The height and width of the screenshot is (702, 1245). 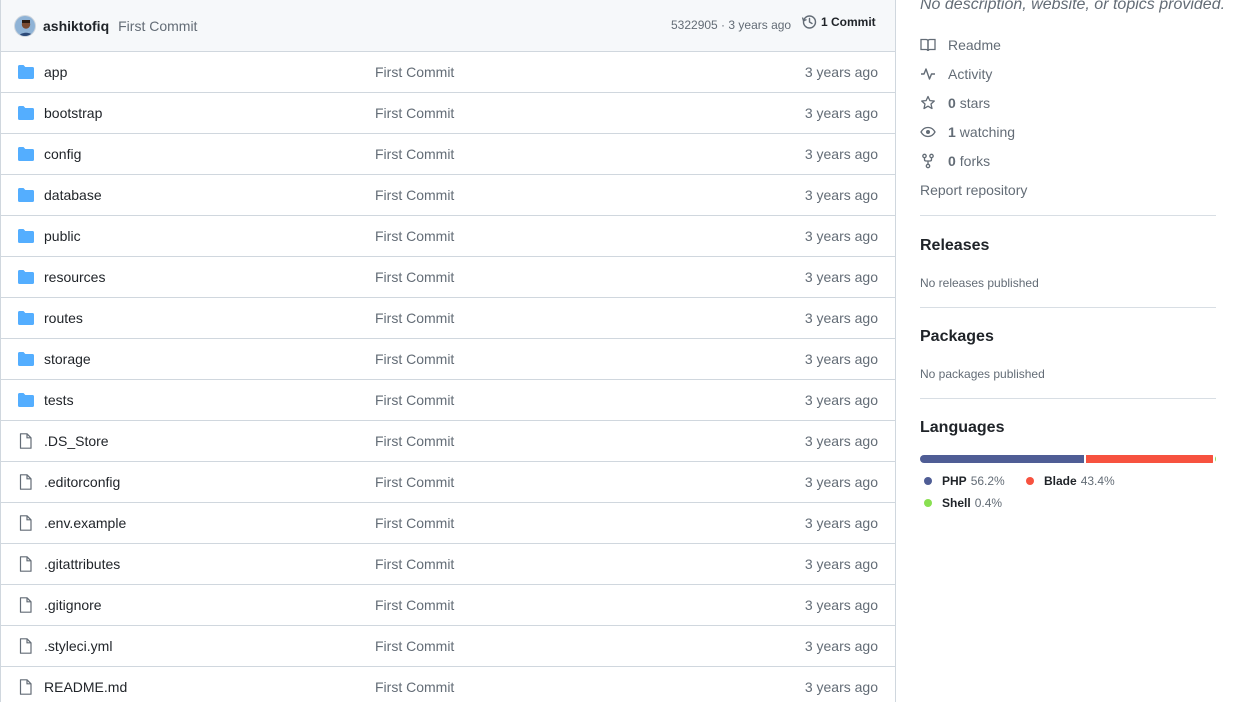 I want to click on language-item-php: PHP 56.2%, so click(x=964, y=481).